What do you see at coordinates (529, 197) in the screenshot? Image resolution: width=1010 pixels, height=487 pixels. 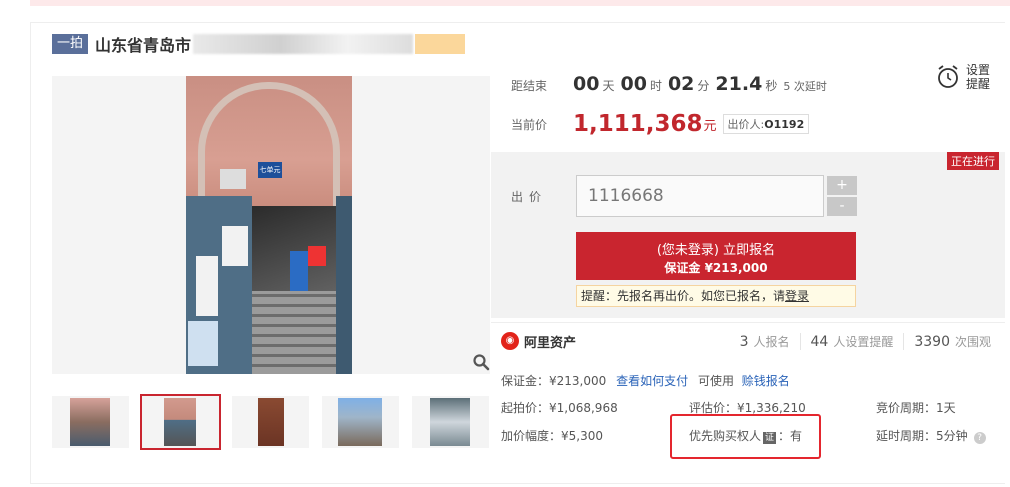 I see `bid-label: 出价` at bounding box center [529, 197].